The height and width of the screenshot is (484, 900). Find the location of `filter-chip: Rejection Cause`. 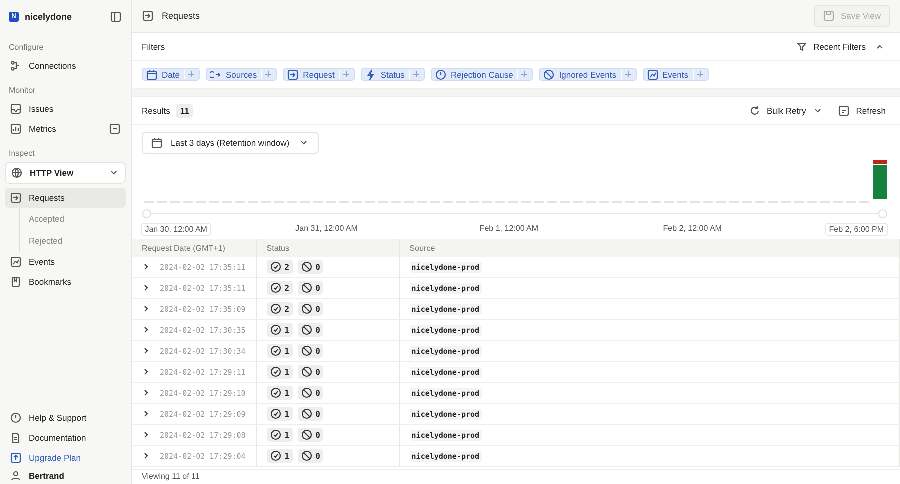

filter-chip: Rejection Cause is located at coordinates (482, 74).